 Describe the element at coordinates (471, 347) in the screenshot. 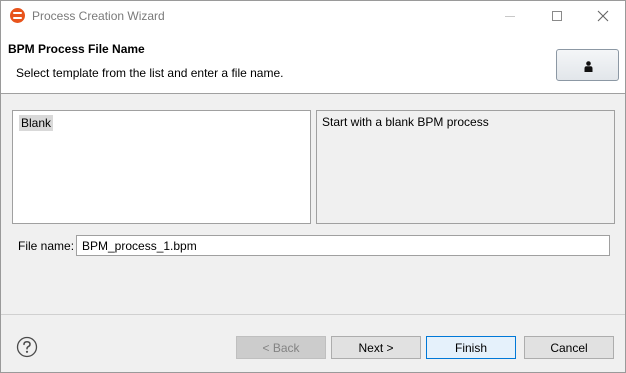

I see `finish-button: Finish` at that location.